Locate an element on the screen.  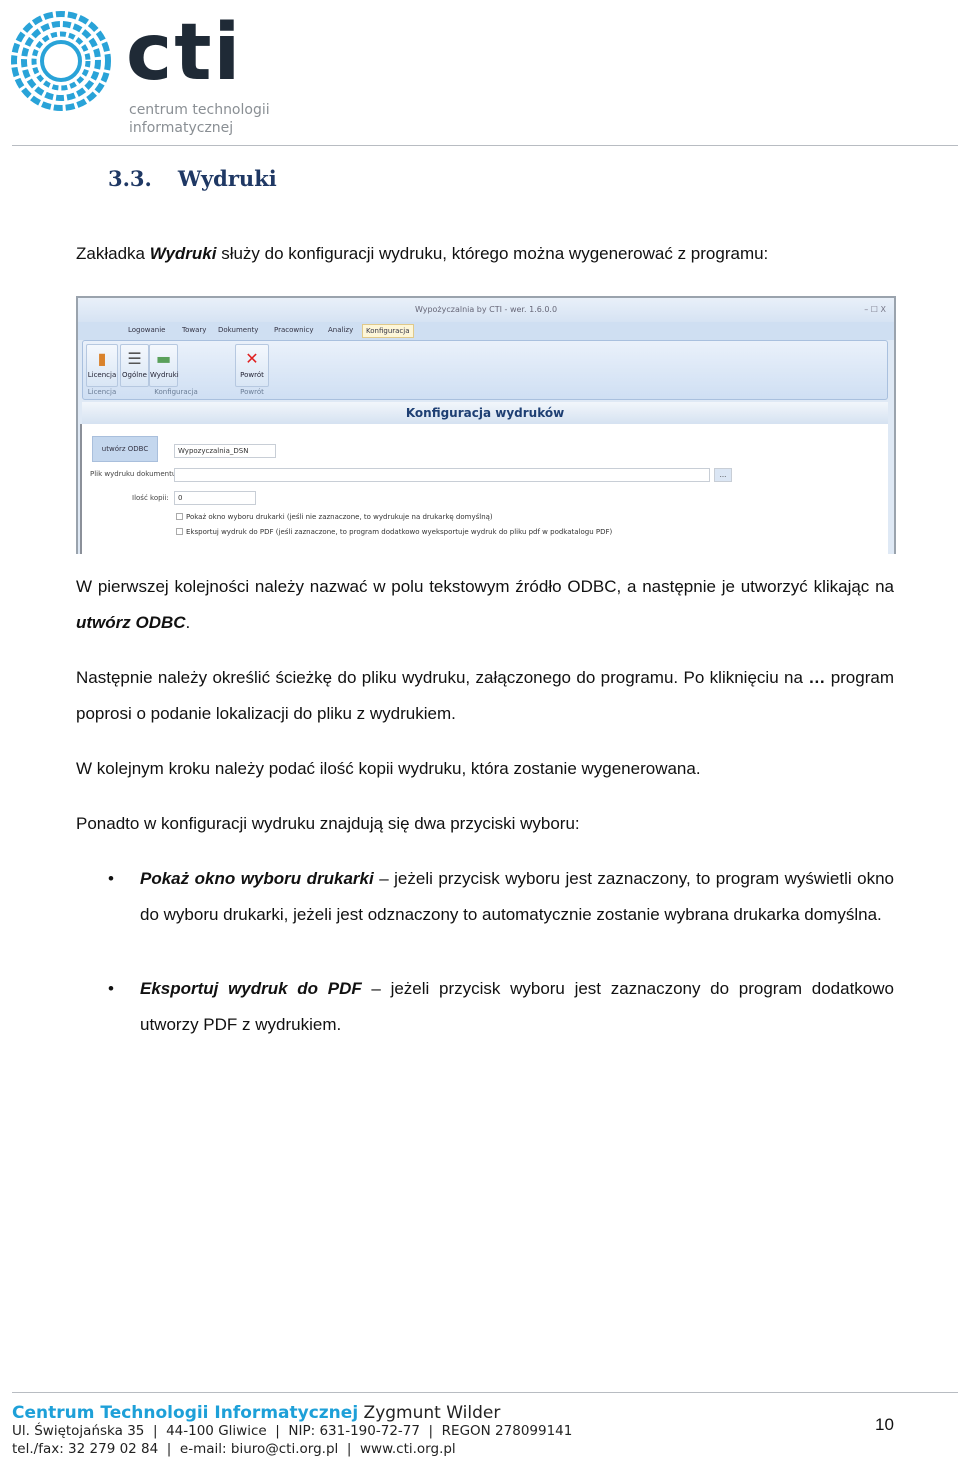
tab-logowanie: Logowanie is located at coordinates (147, 330).